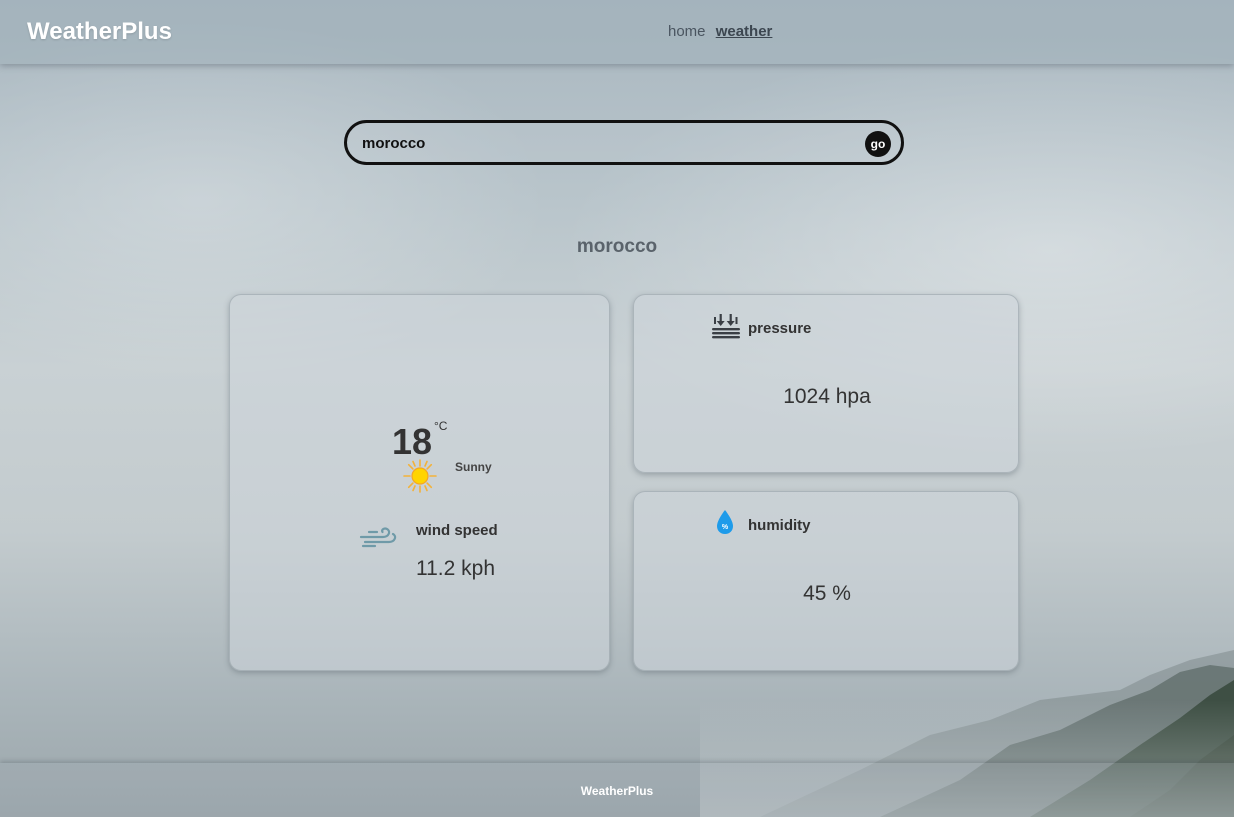 This screenshot has width=1234, height=817. I want to click on current-weather-card: 18 °C Sunny wind speed 11.2 kph, so click(419, 482).